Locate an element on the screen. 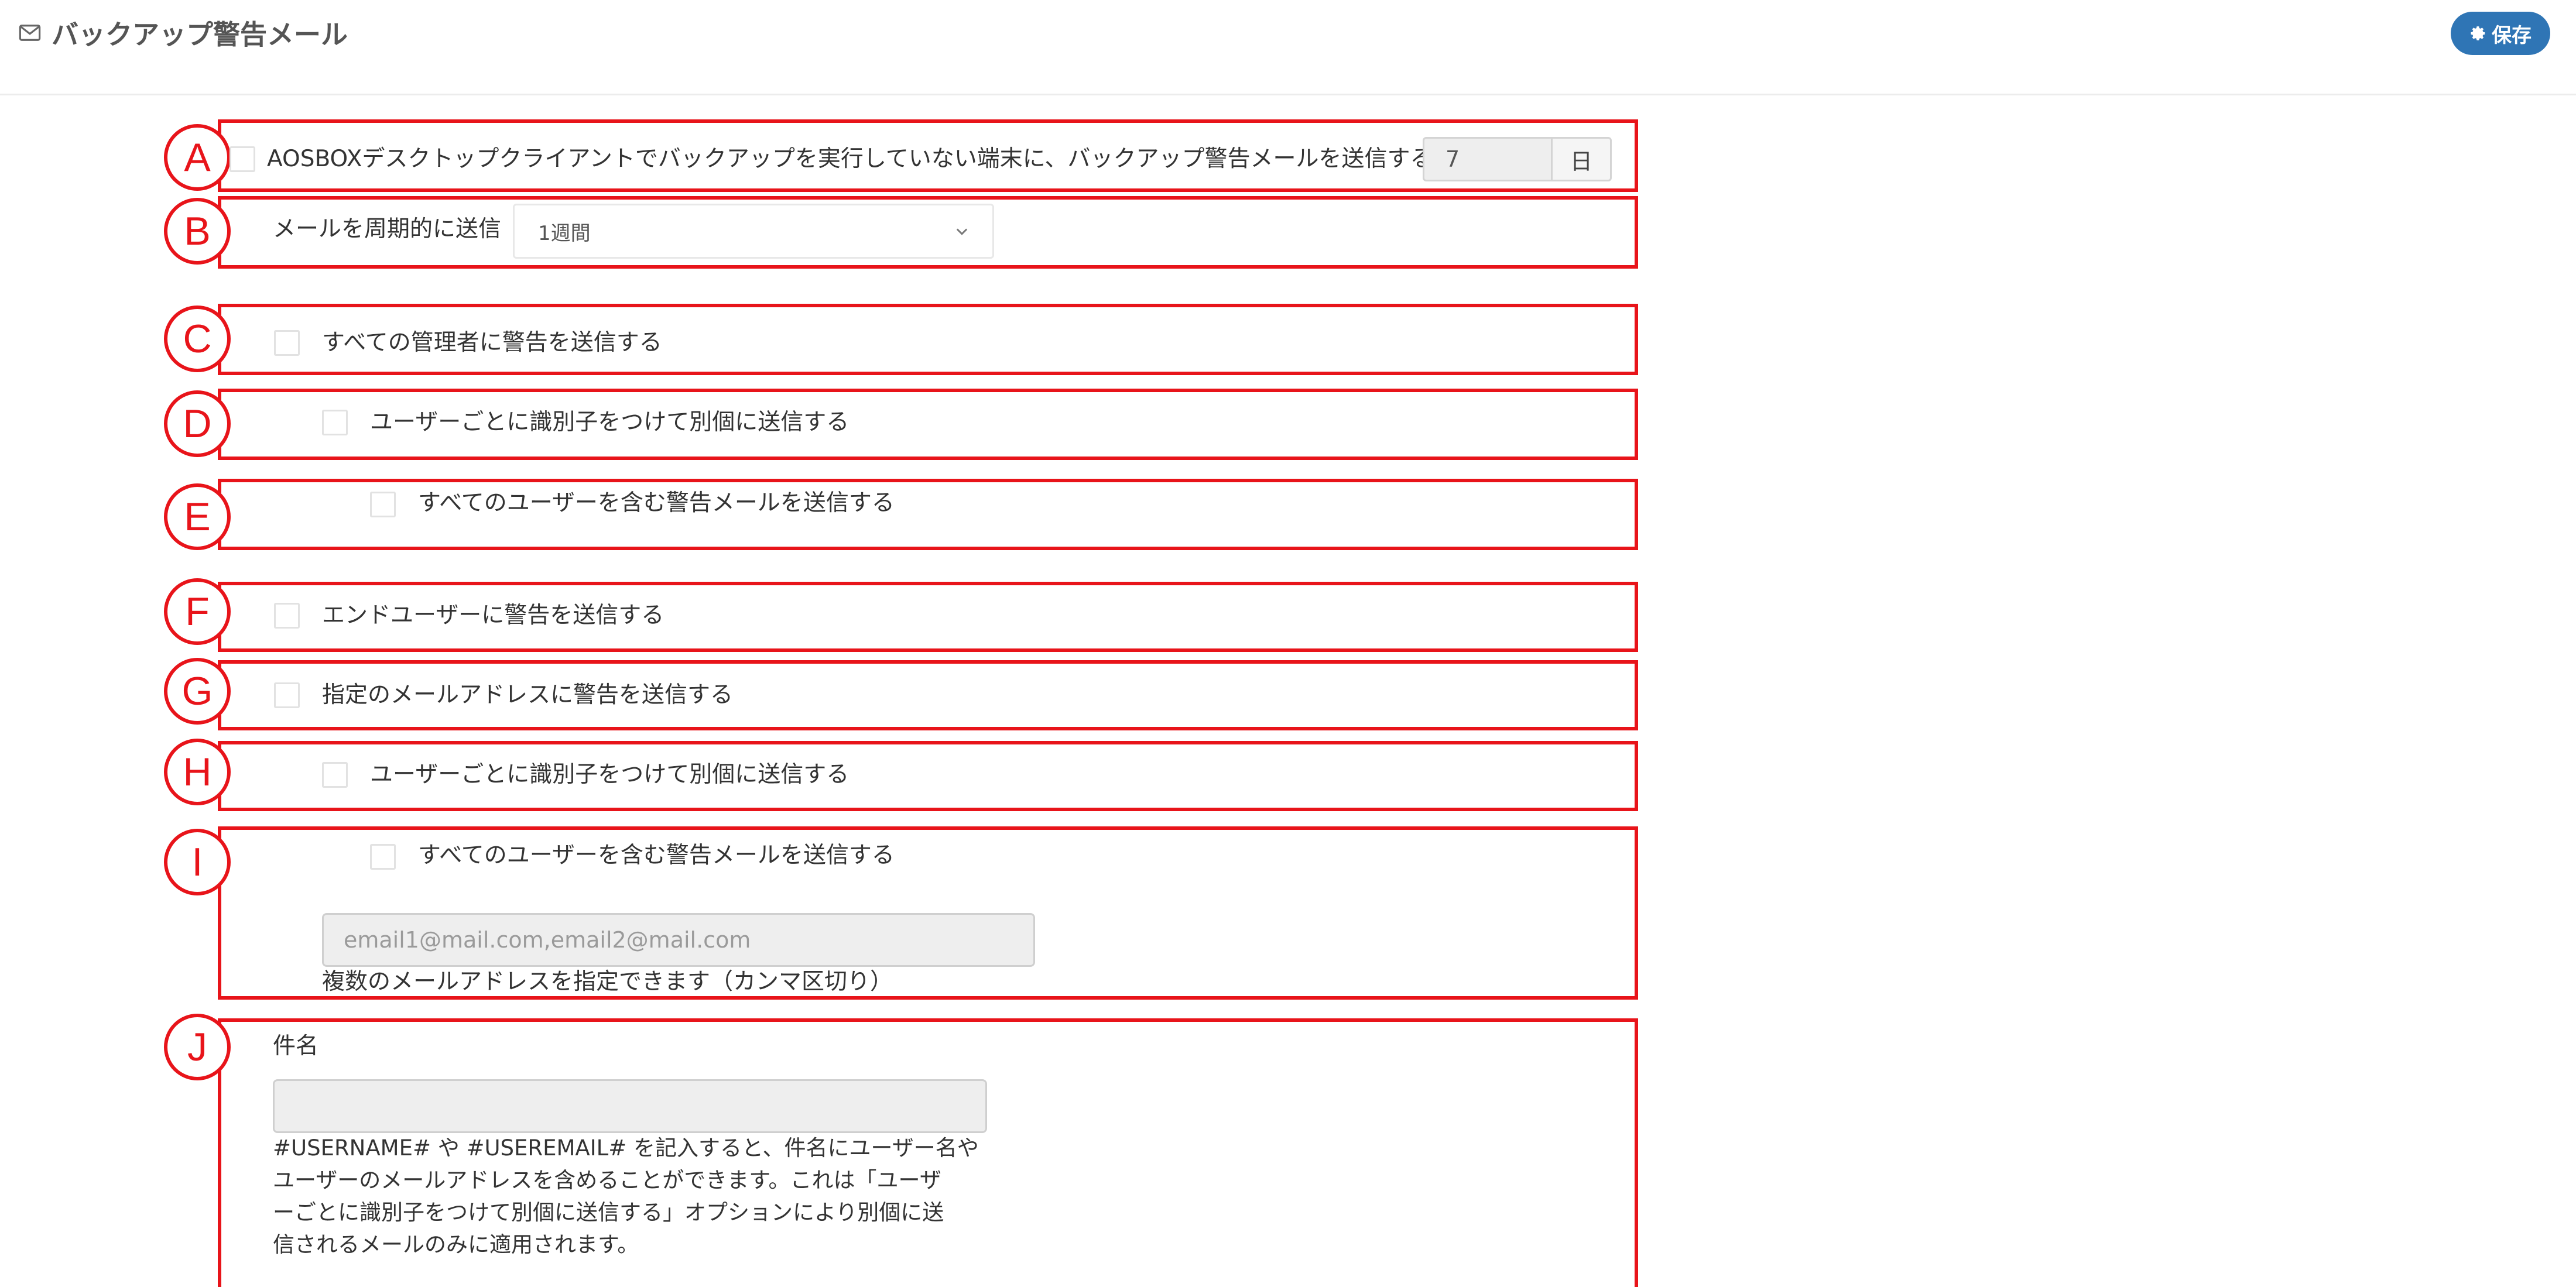 Image resolution: width=2576 pixels, height=1287 pixels. specified-address-label: 指定のメールアドレスに警告を送信する is located at coordinates (528, 695).